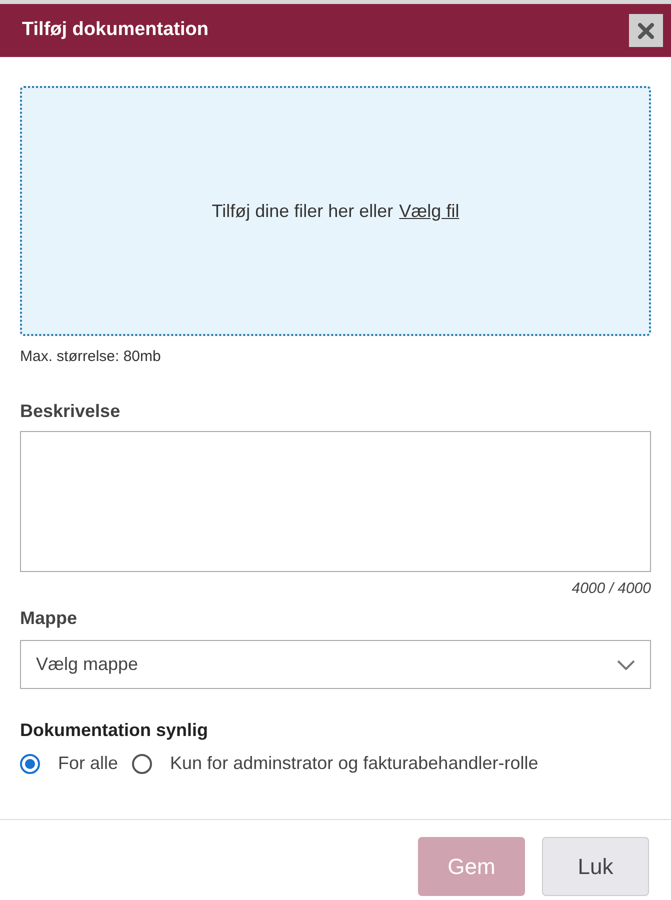  I want to click on close-icon, so click(646, 30).